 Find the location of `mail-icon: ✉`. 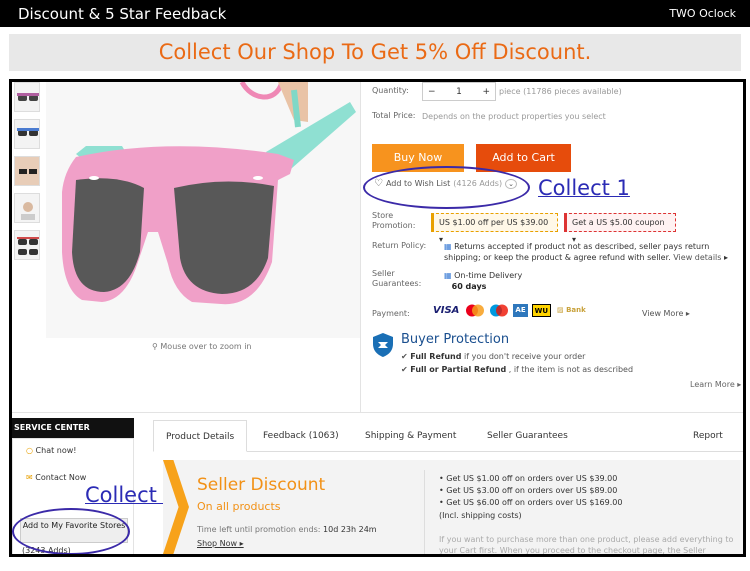

mail-icon: ✉ is located at coordinates (29, 477).